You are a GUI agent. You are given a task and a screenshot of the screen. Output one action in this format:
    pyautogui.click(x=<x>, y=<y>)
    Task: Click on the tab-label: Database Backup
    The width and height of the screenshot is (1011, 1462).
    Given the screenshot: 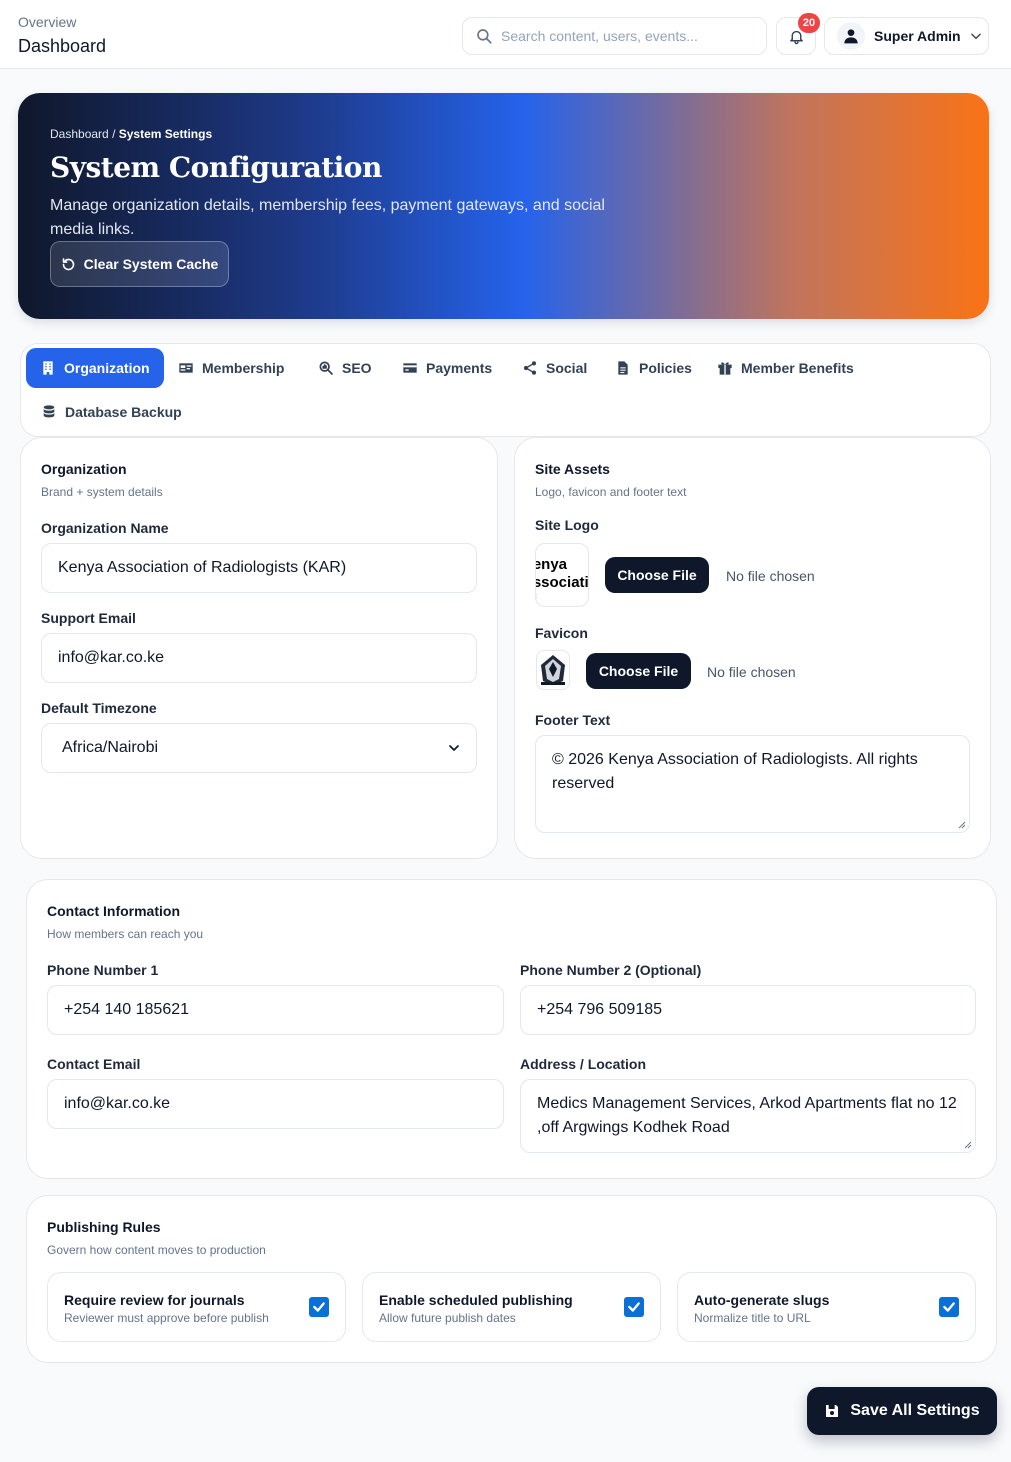 What is the action you would take?
    pyautogui.click(x=123, y=412)
    